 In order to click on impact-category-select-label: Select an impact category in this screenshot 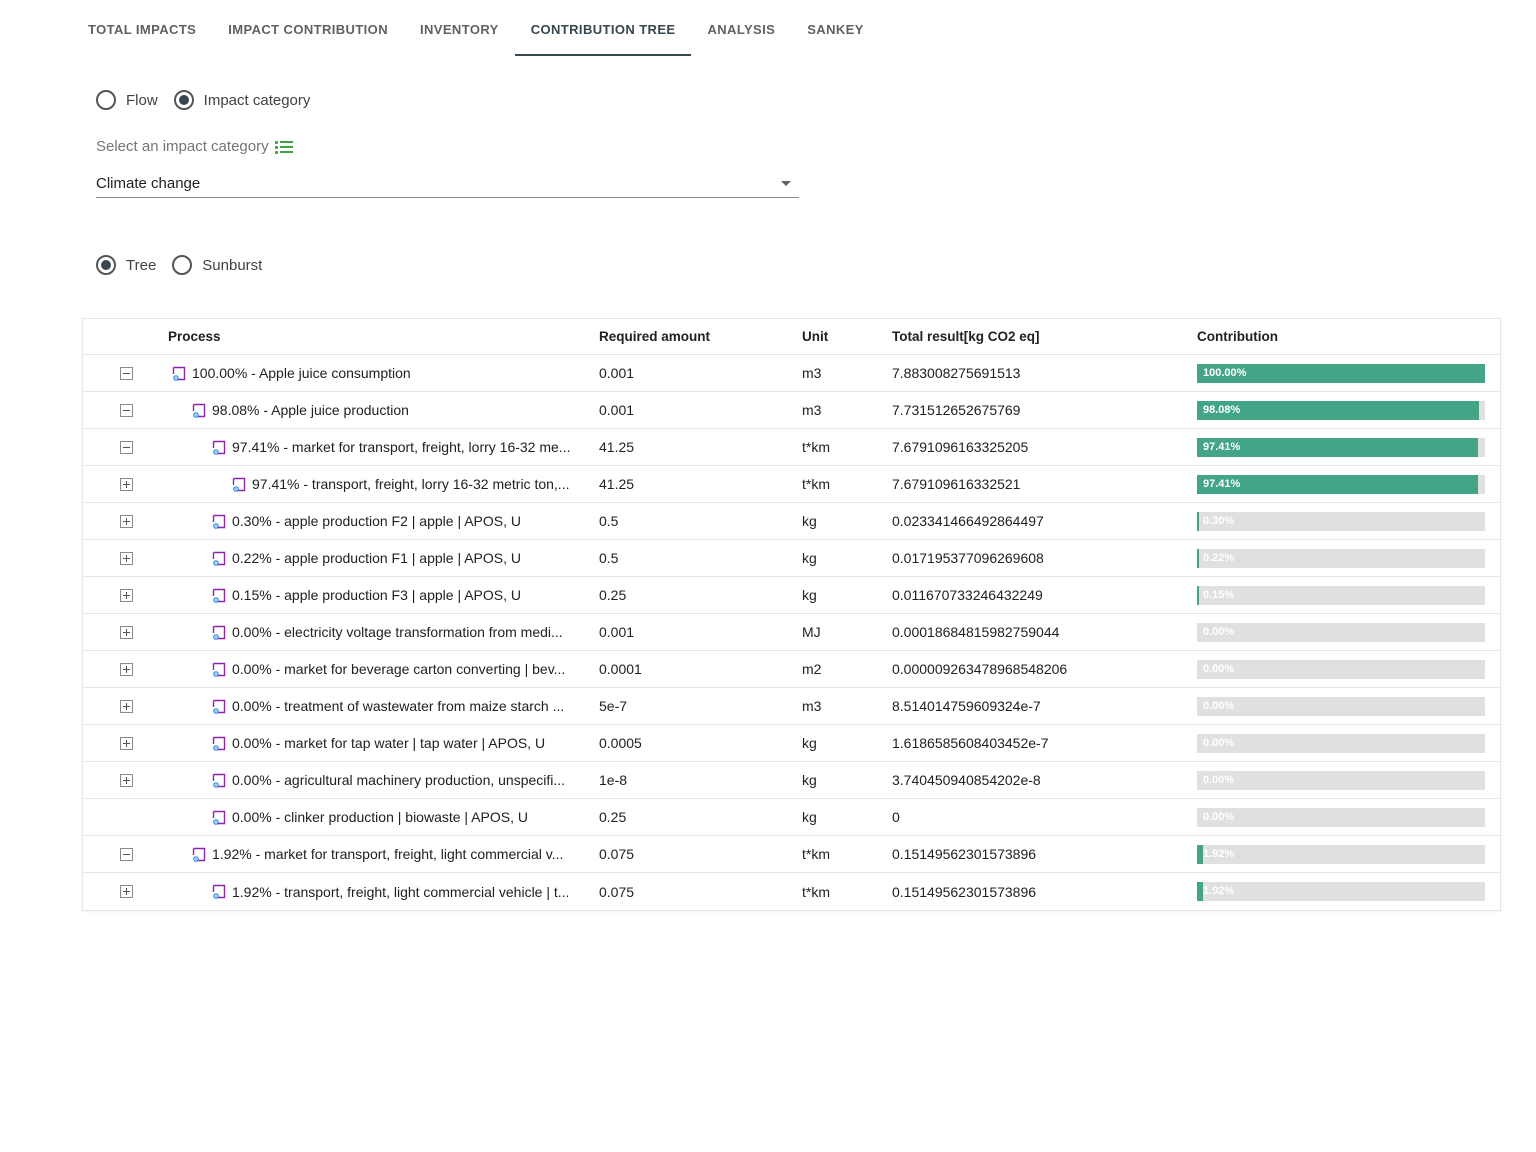, I will do `click(194, 146)`.